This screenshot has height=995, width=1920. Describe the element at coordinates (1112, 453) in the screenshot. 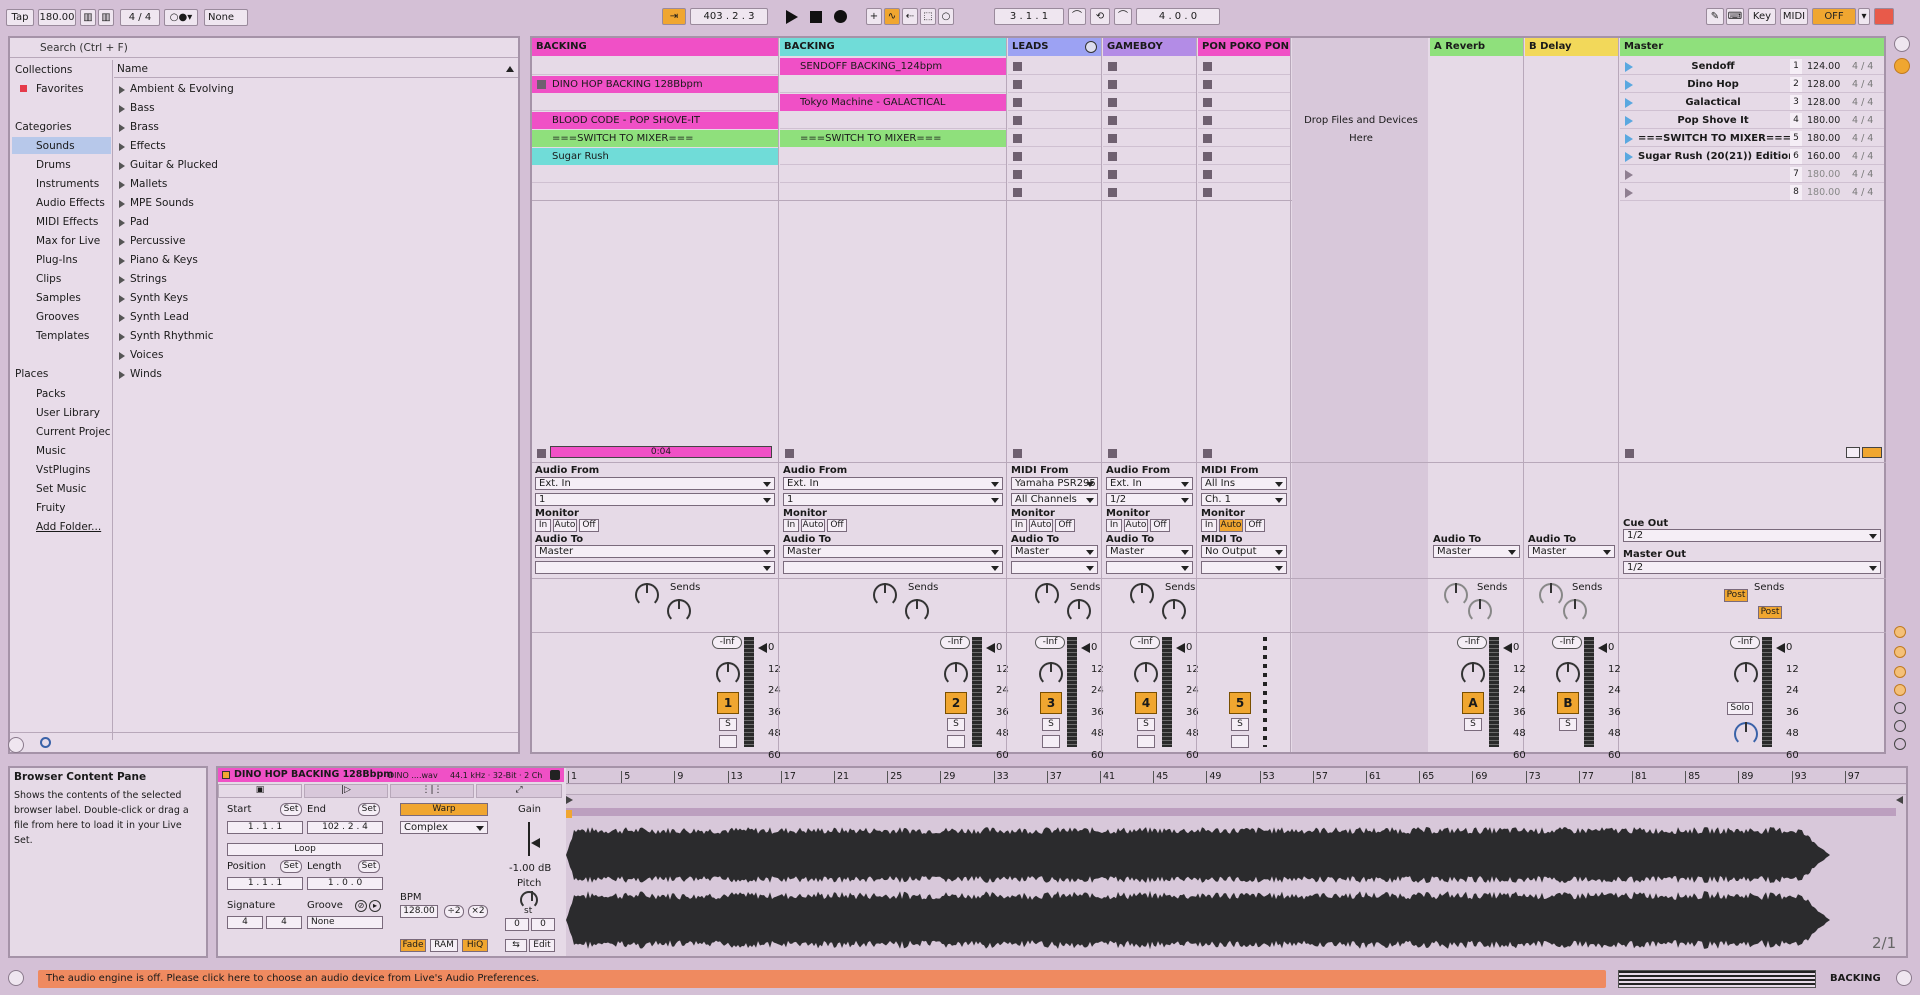

I see `track-stop-icon` at that location.